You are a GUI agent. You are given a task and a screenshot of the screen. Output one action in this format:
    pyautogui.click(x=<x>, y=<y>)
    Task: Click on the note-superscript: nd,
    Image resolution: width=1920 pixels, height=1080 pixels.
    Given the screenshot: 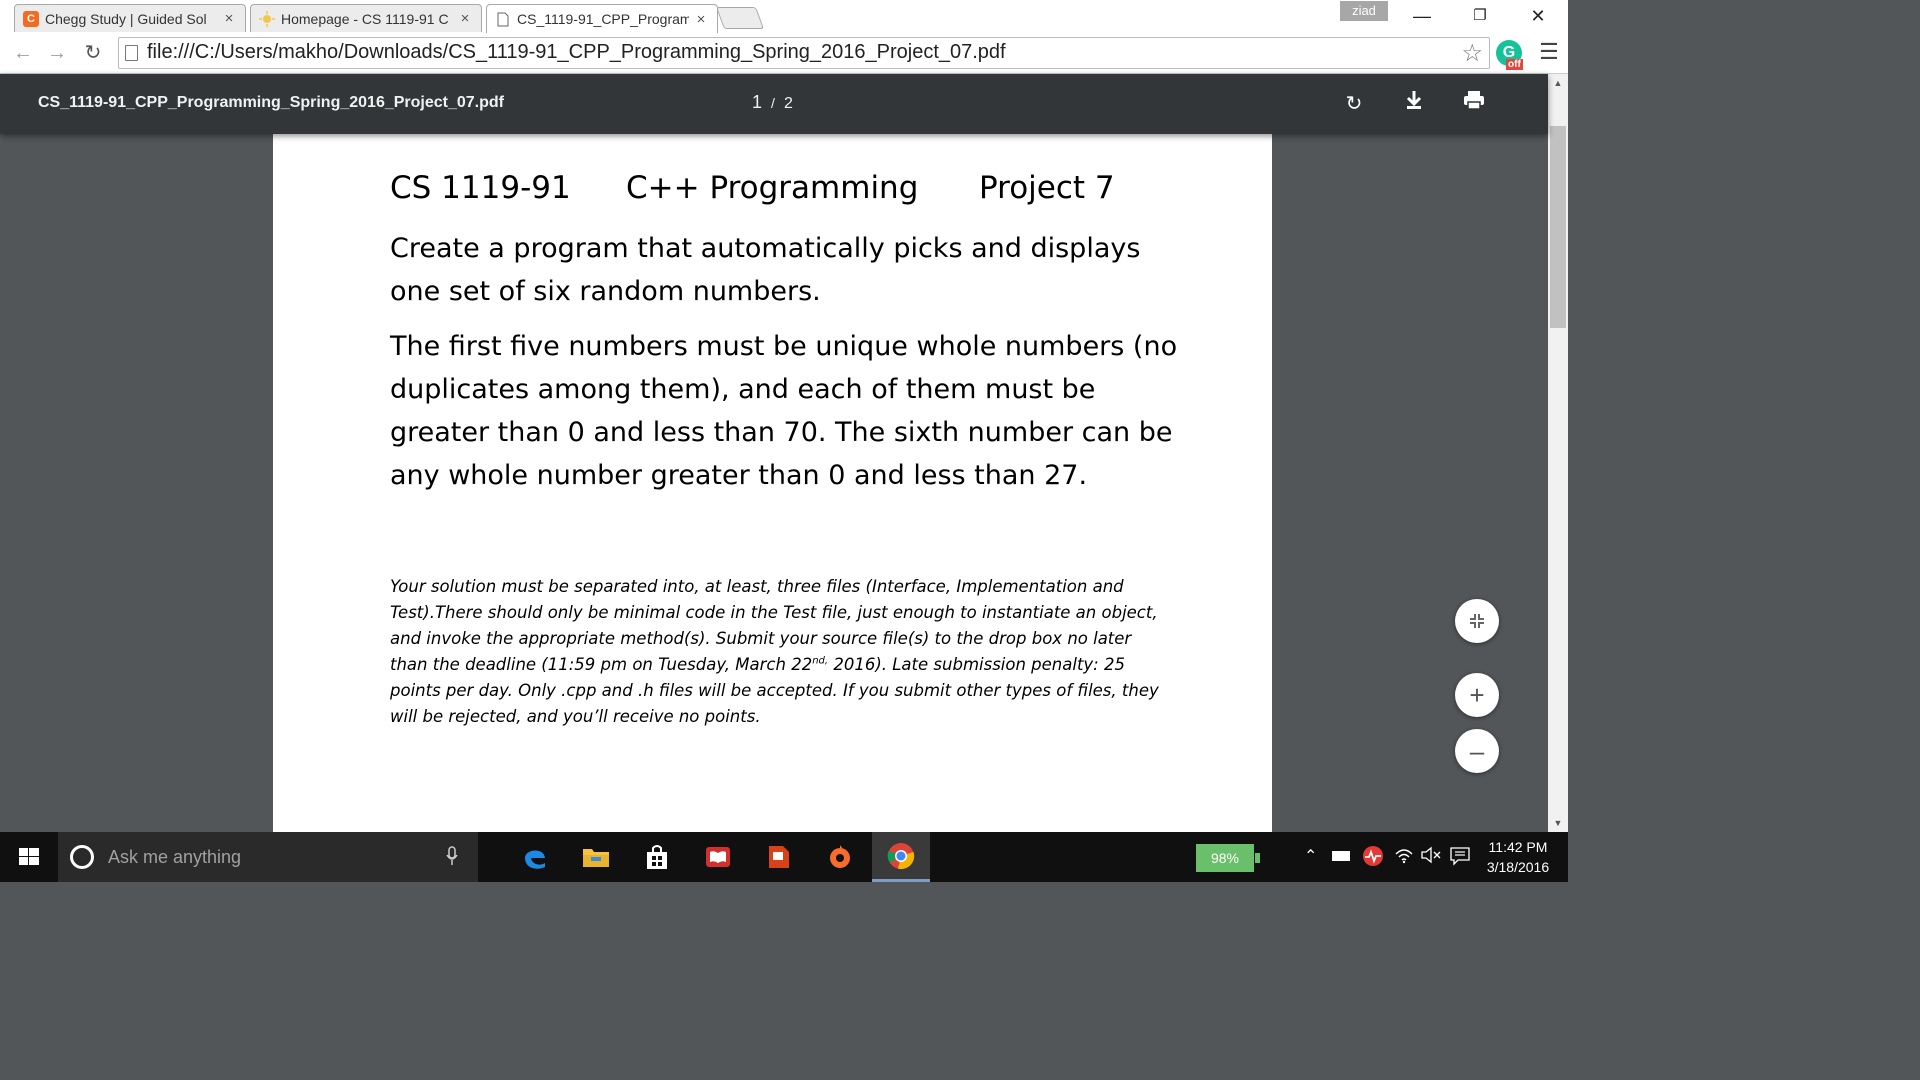 What is the action you would take?
    pyautogui.click(x=820, y=661)
    